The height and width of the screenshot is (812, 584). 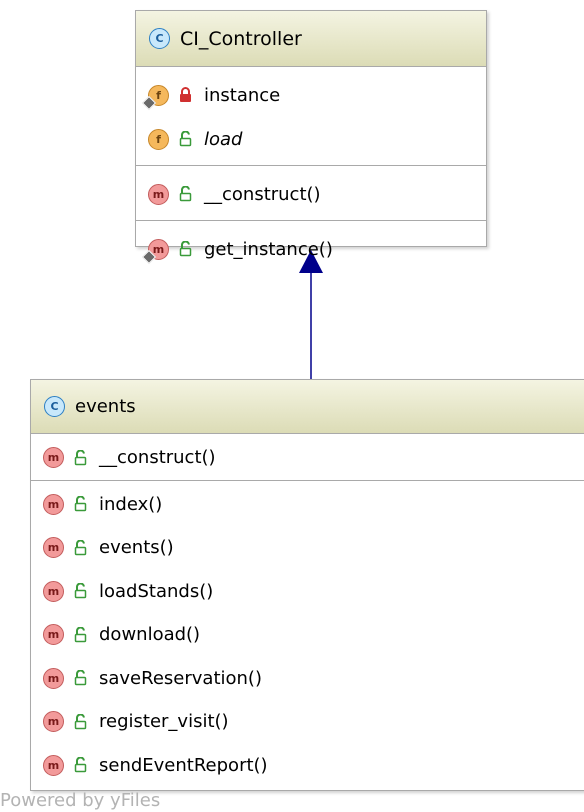 I want to click on field-row: f instance, so click(x=311, y=95).